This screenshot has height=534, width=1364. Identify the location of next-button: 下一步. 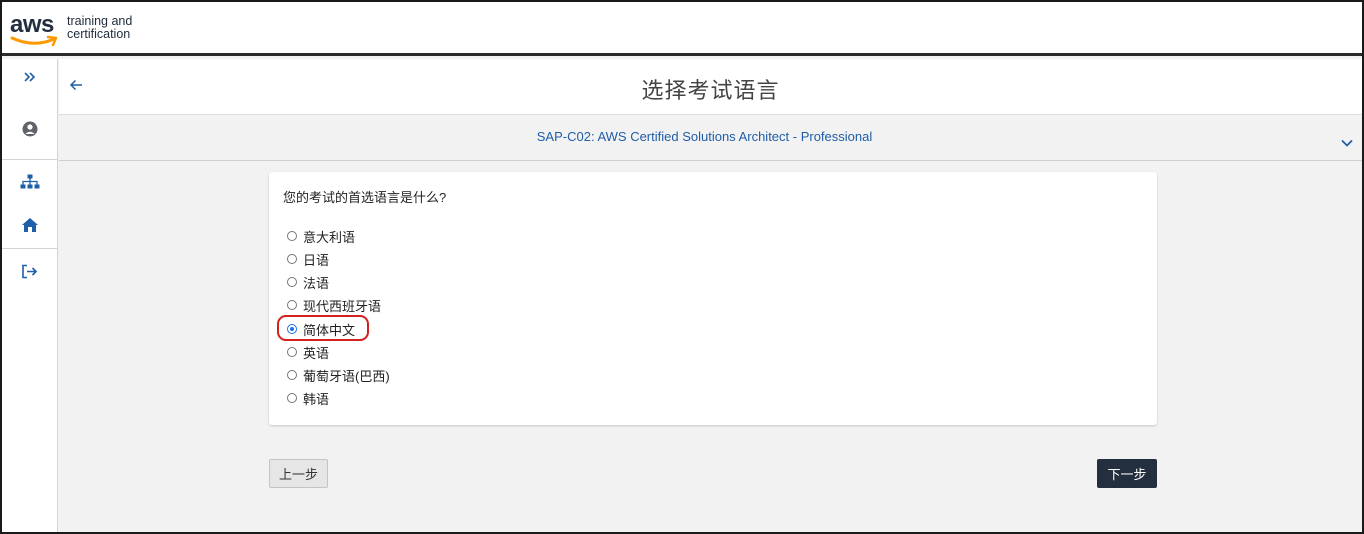
(1127, 473).